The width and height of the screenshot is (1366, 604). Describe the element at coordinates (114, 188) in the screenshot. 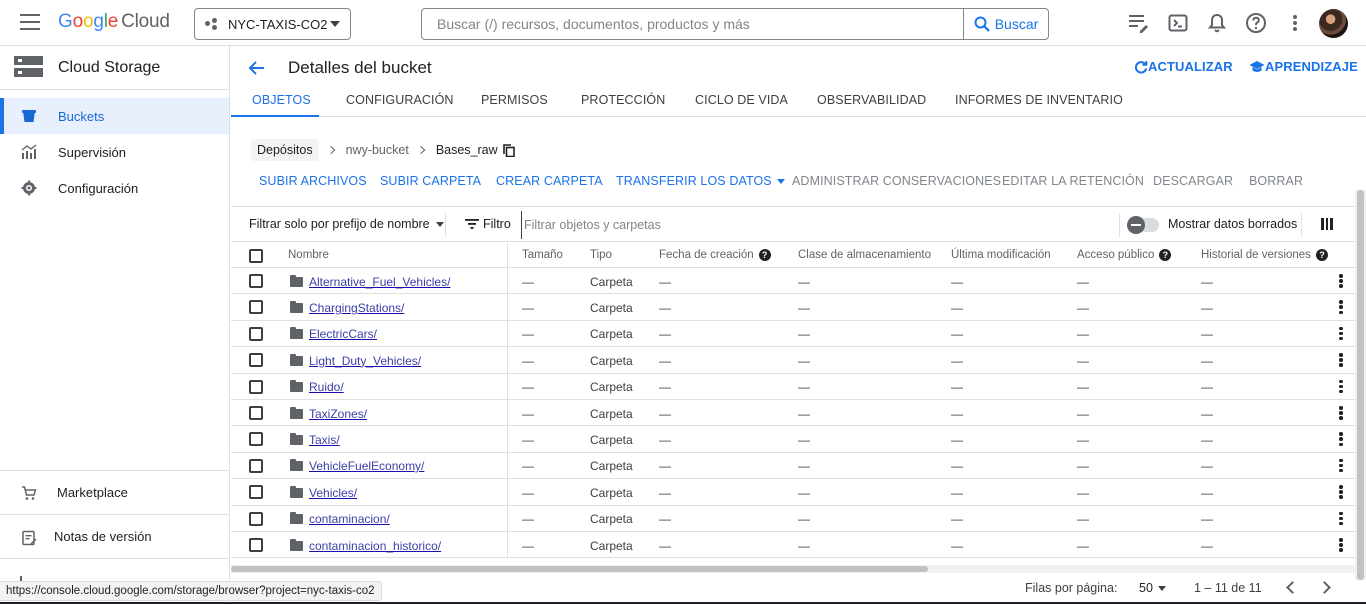

I see `sidebar-item-settings: Configuración` at that location.